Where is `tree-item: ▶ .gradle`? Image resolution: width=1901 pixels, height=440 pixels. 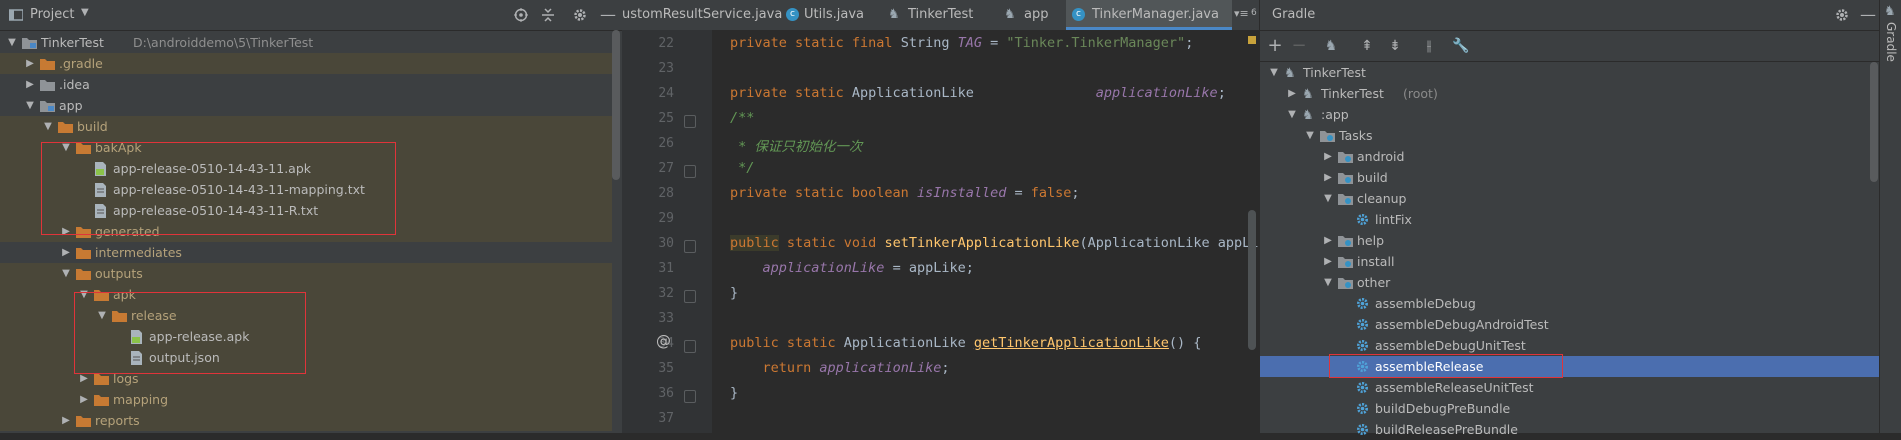
tree-item: ▶ .gradle is located at coordinates (306, 63).